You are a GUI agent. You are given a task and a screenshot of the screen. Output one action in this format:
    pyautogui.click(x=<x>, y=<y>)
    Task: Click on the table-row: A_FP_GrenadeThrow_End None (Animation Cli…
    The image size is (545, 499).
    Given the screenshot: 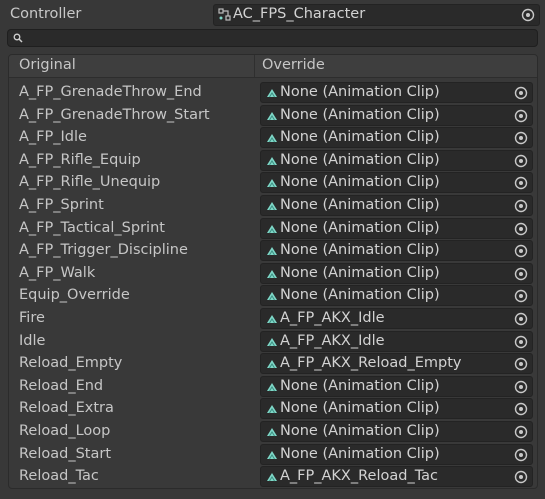 What is the action you would take?
    pyautogui.click(x=273, y=92)
    